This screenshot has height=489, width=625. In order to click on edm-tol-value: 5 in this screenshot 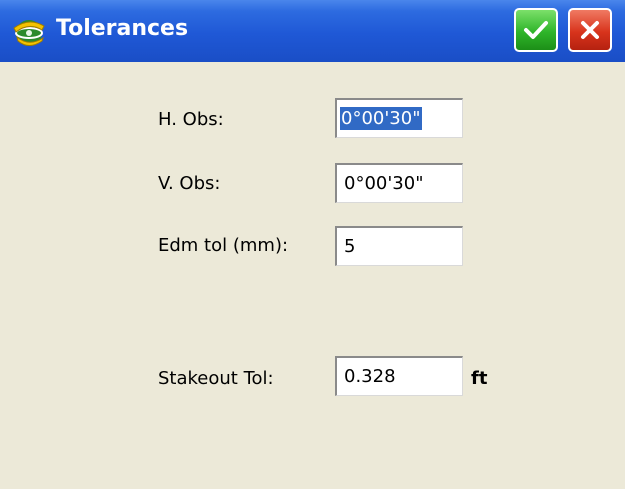, I will do `click(350, 246)`.